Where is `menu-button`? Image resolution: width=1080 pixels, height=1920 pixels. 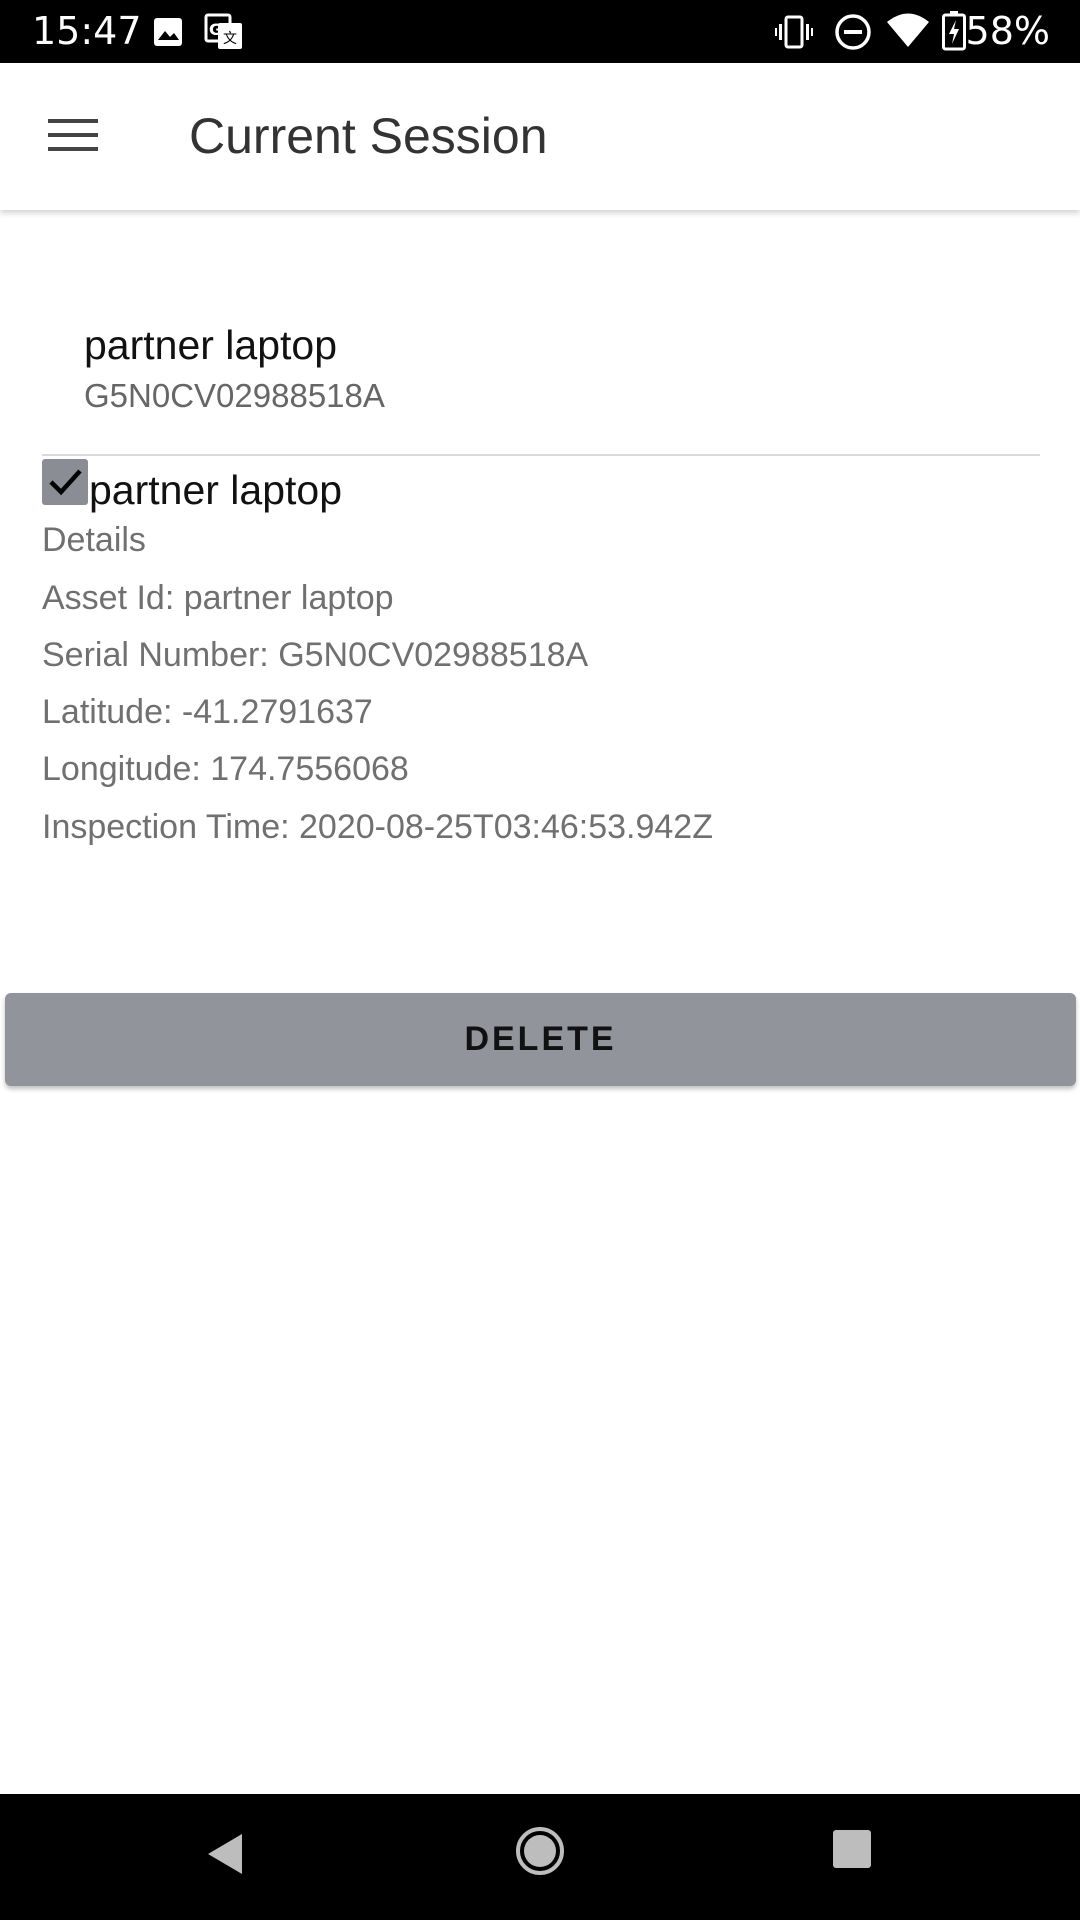 menu-button is located at coordinates (73, 137).